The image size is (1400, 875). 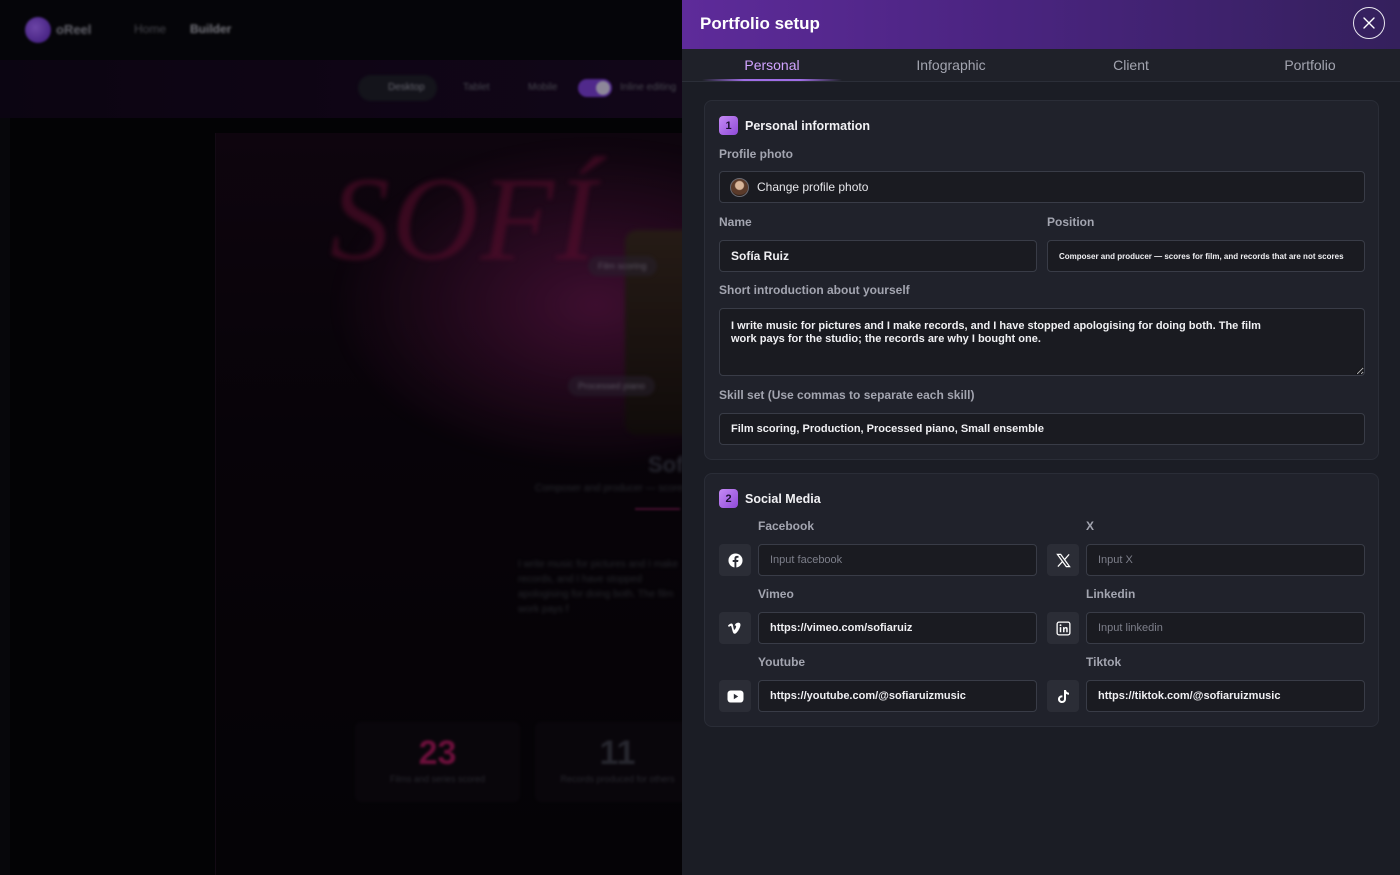 What do you see at coordinates (739, 187) in the screenshot?
I see `avatar` at bounding box center [739, 187].